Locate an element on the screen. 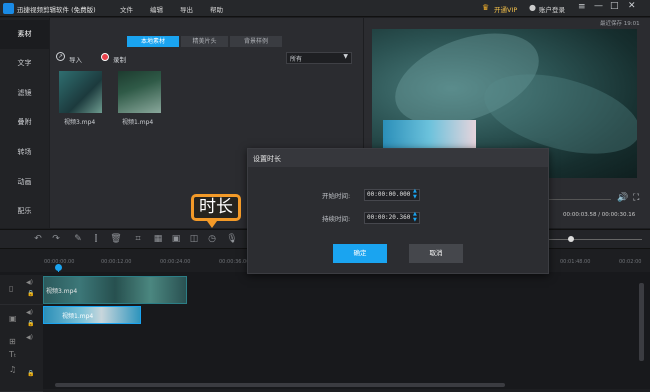 This screenshot has width=650, height=392. start-time-input: 00:00:00.000 is located at coordinates (392, 195).